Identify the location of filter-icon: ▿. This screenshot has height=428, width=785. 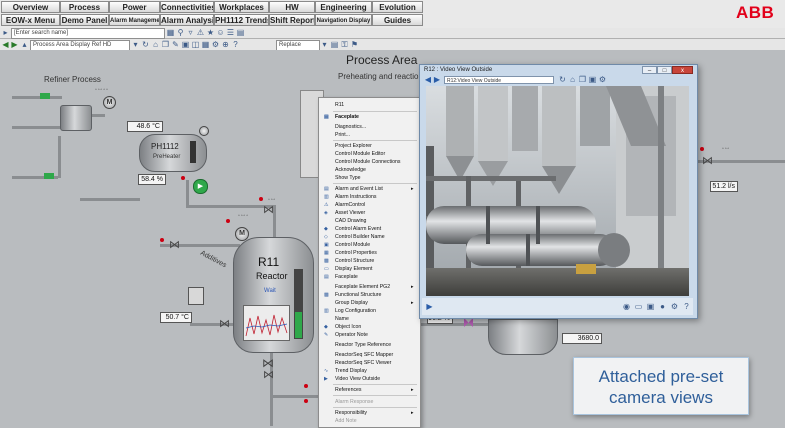
(190, 32).